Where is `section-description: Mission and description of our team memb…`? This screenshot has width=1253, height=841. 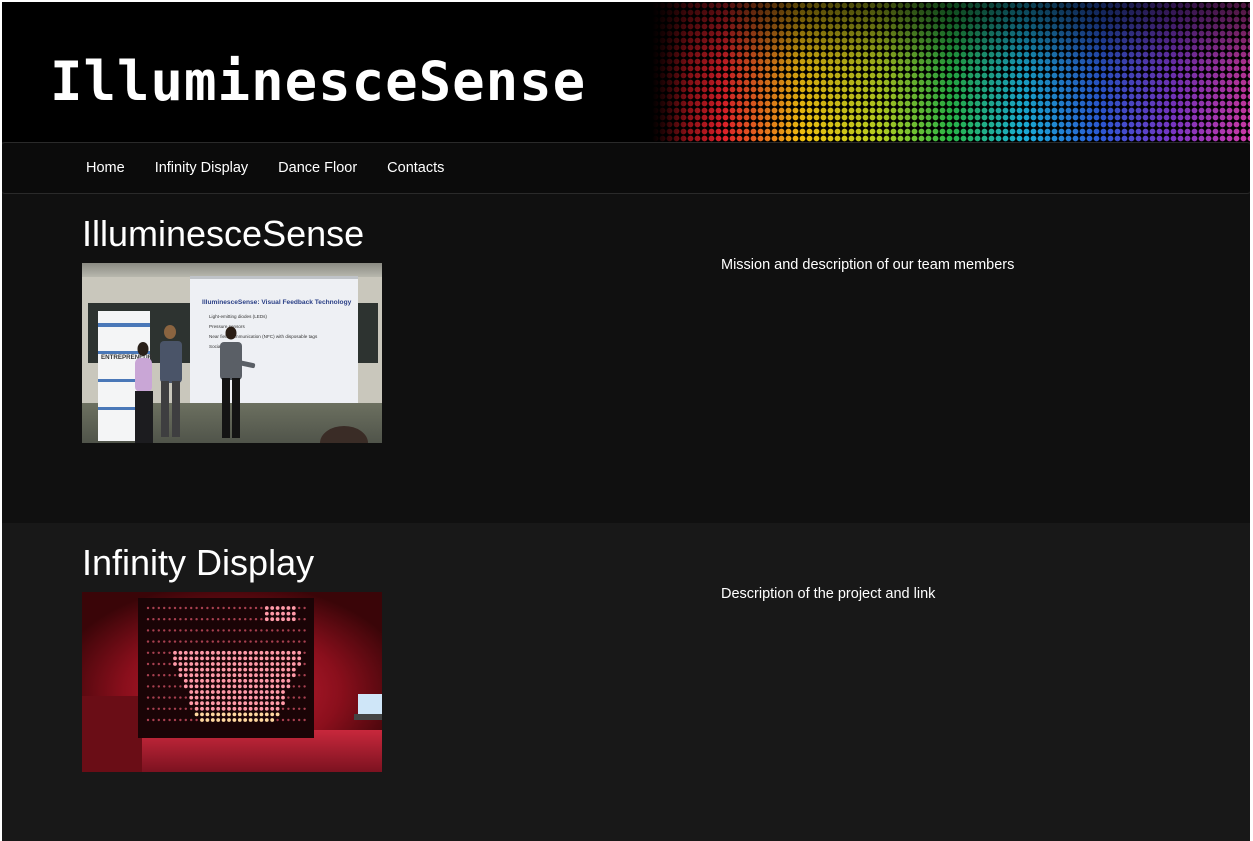 section-description: Mission and description of our team memb… is located at coordinates (868, 265).